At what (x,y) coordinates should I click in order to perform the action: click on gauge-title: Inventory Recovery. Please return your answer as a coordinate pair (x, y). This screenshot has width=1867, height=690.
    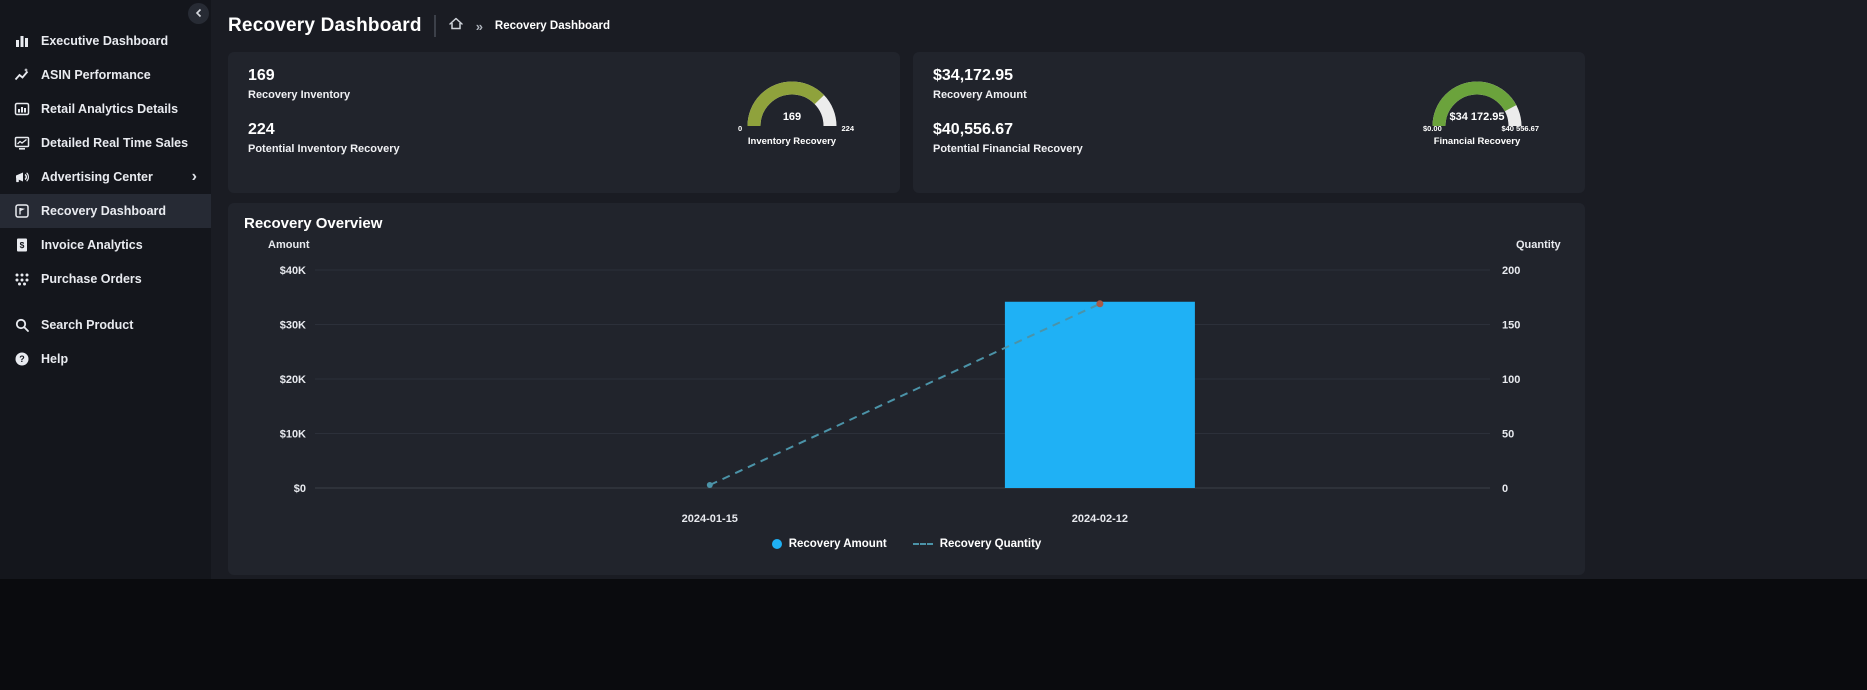
    Looking at the image, I should click on (792, 141).